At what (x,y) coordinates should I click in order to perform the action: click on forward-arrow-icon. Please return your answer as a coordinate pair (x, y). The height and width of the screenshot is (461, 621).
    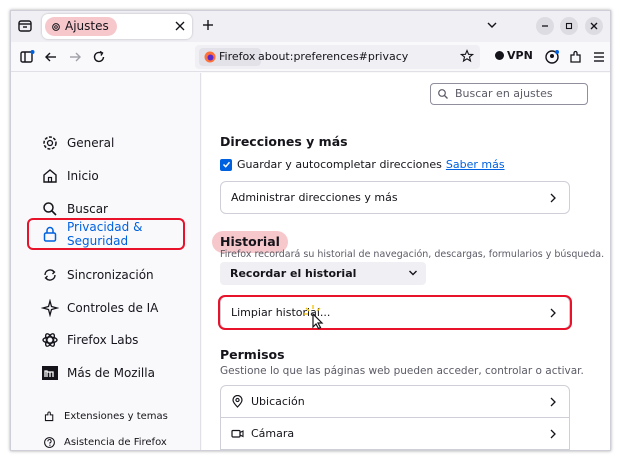
    Looking at the image, I should click on (75, 57).